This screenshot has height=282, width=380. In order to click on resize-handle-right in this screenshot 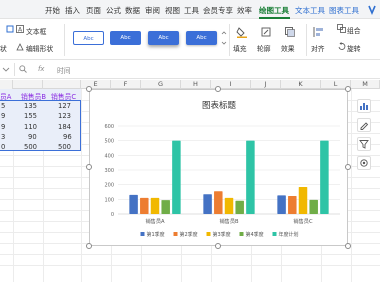, I will do `click(348, 167)`.